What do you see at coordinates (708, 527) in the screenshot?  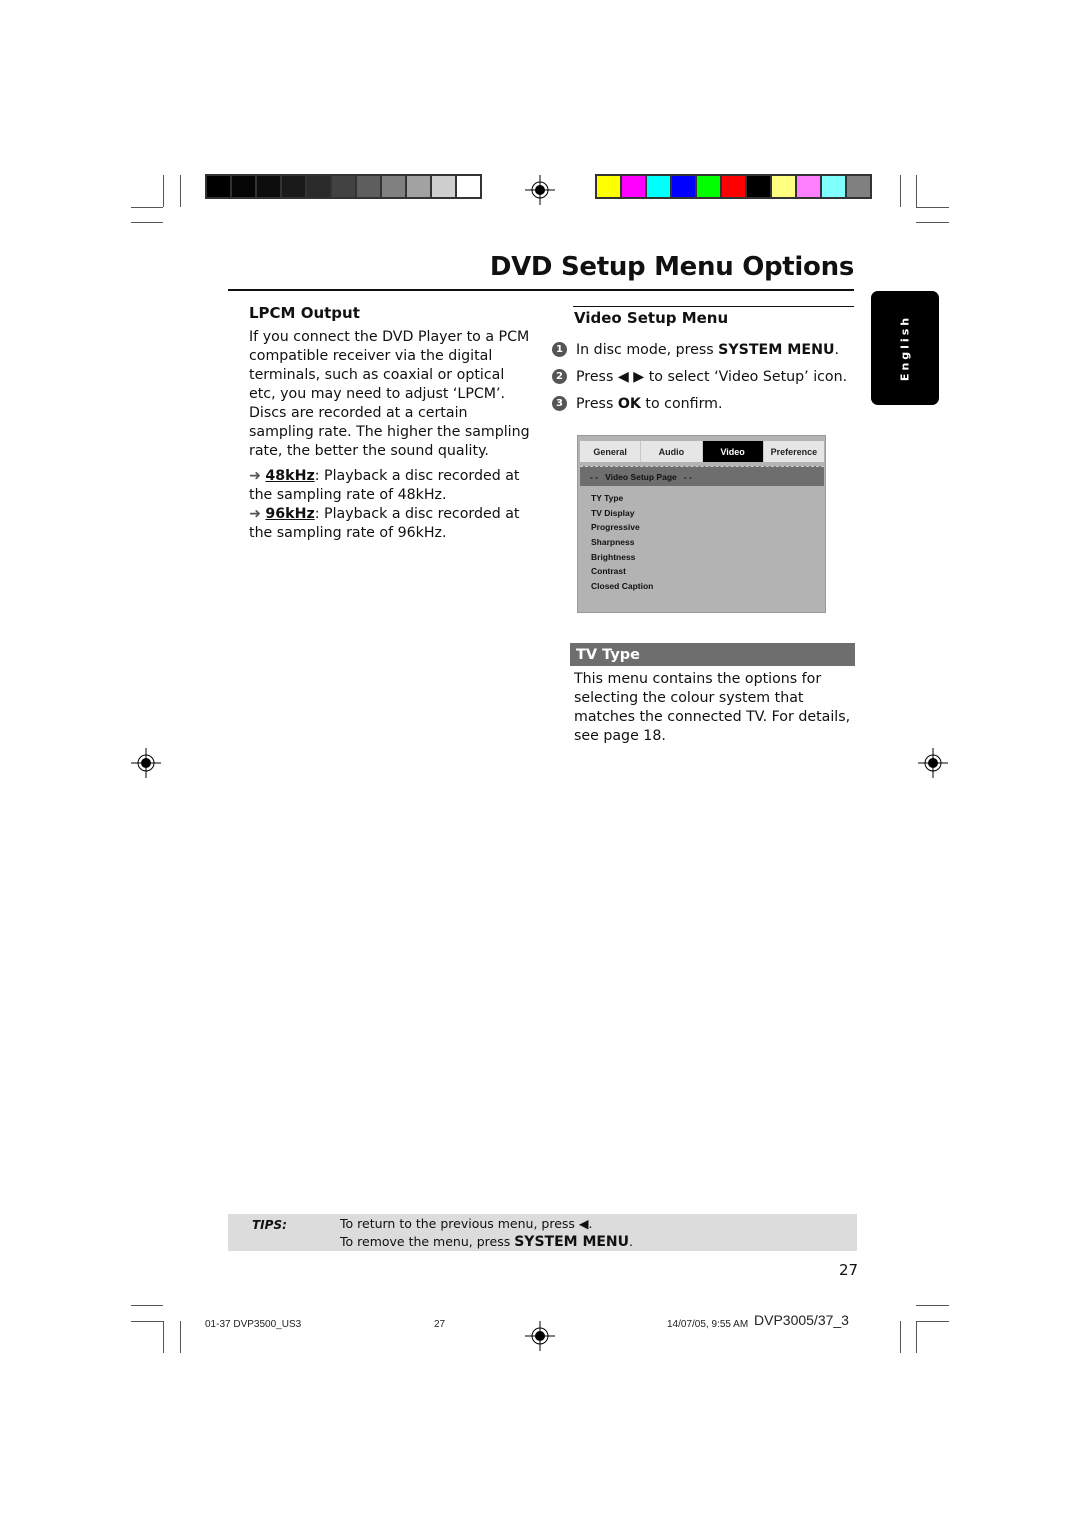 I see `menu-item-progressive: Progressive` at bounding box center [708, 527].